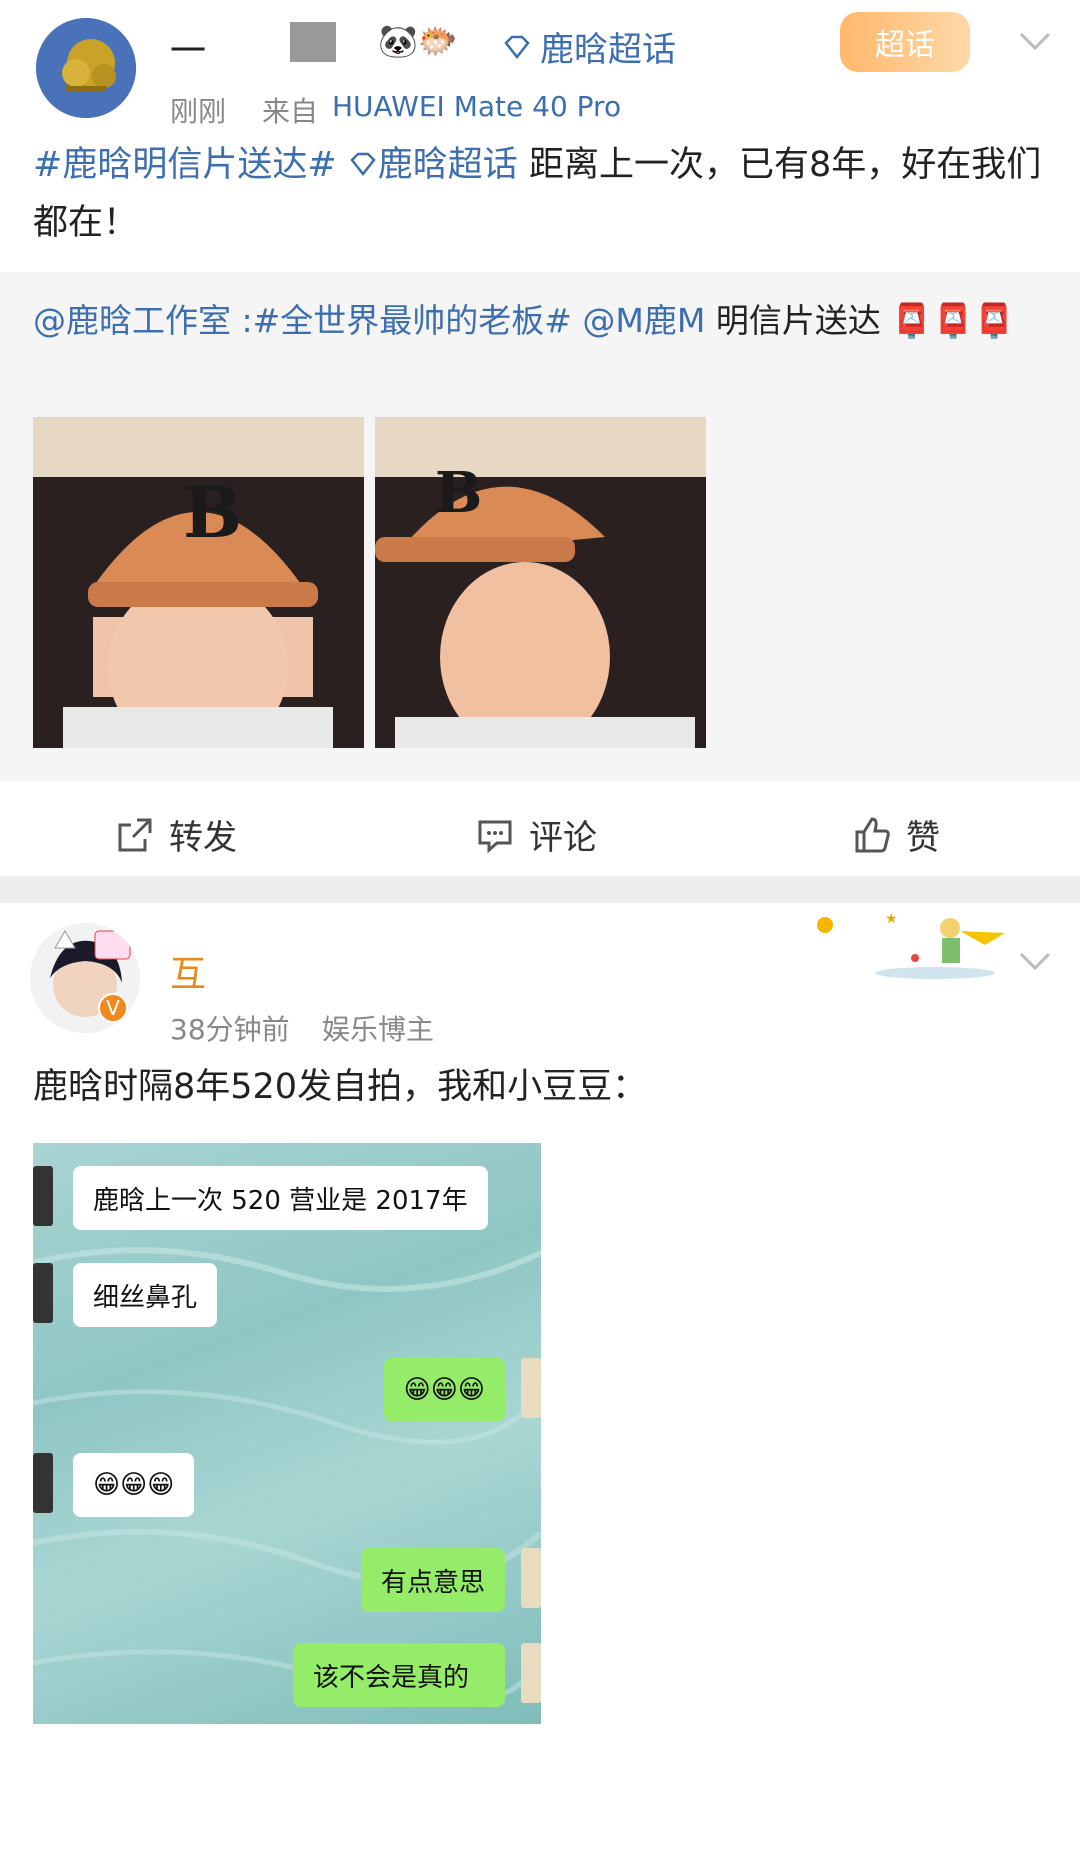 The image size is (1080, 1875). I want to click on badge-placeholder, so click(313, 42).